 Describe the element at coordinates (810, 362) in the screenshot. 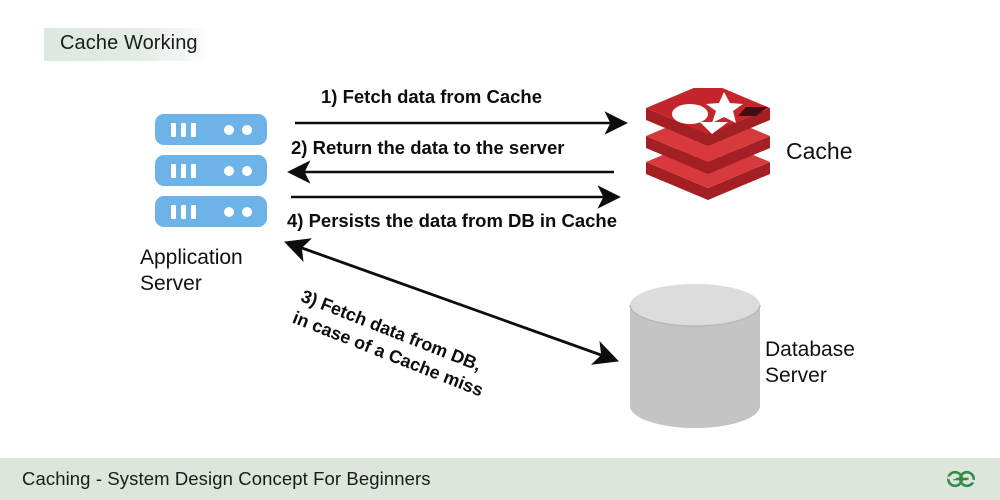

I see `database-server-label: Database Server` at that location.